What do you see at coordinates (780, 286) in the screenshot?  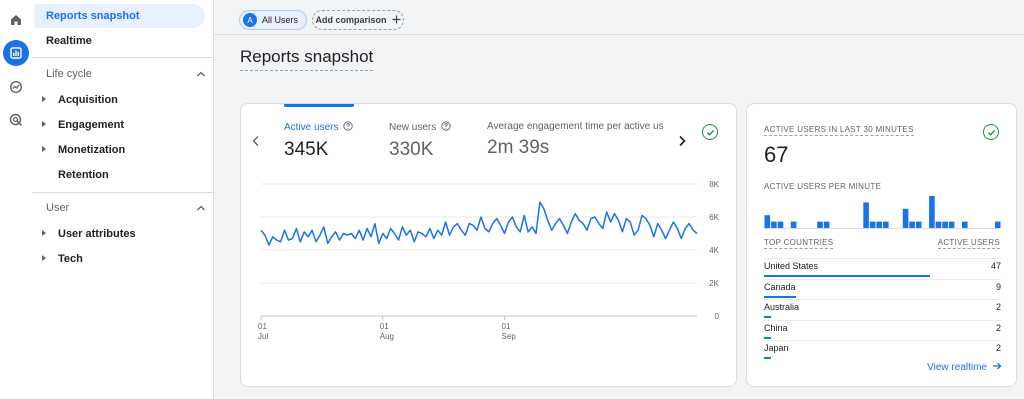 I see `country-name: Canada` at bounding box center [780, 286].